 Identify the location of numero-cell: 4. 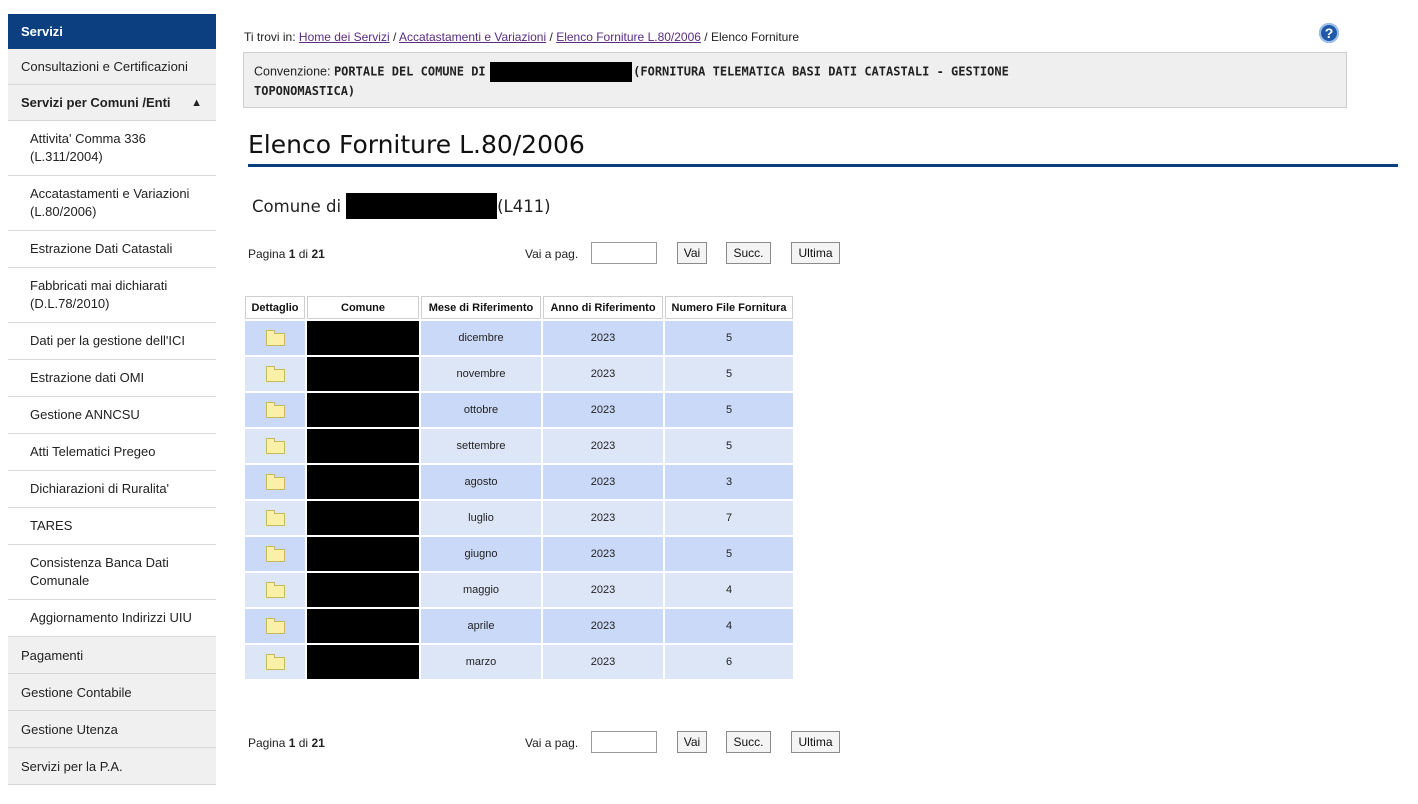
(729, 626).